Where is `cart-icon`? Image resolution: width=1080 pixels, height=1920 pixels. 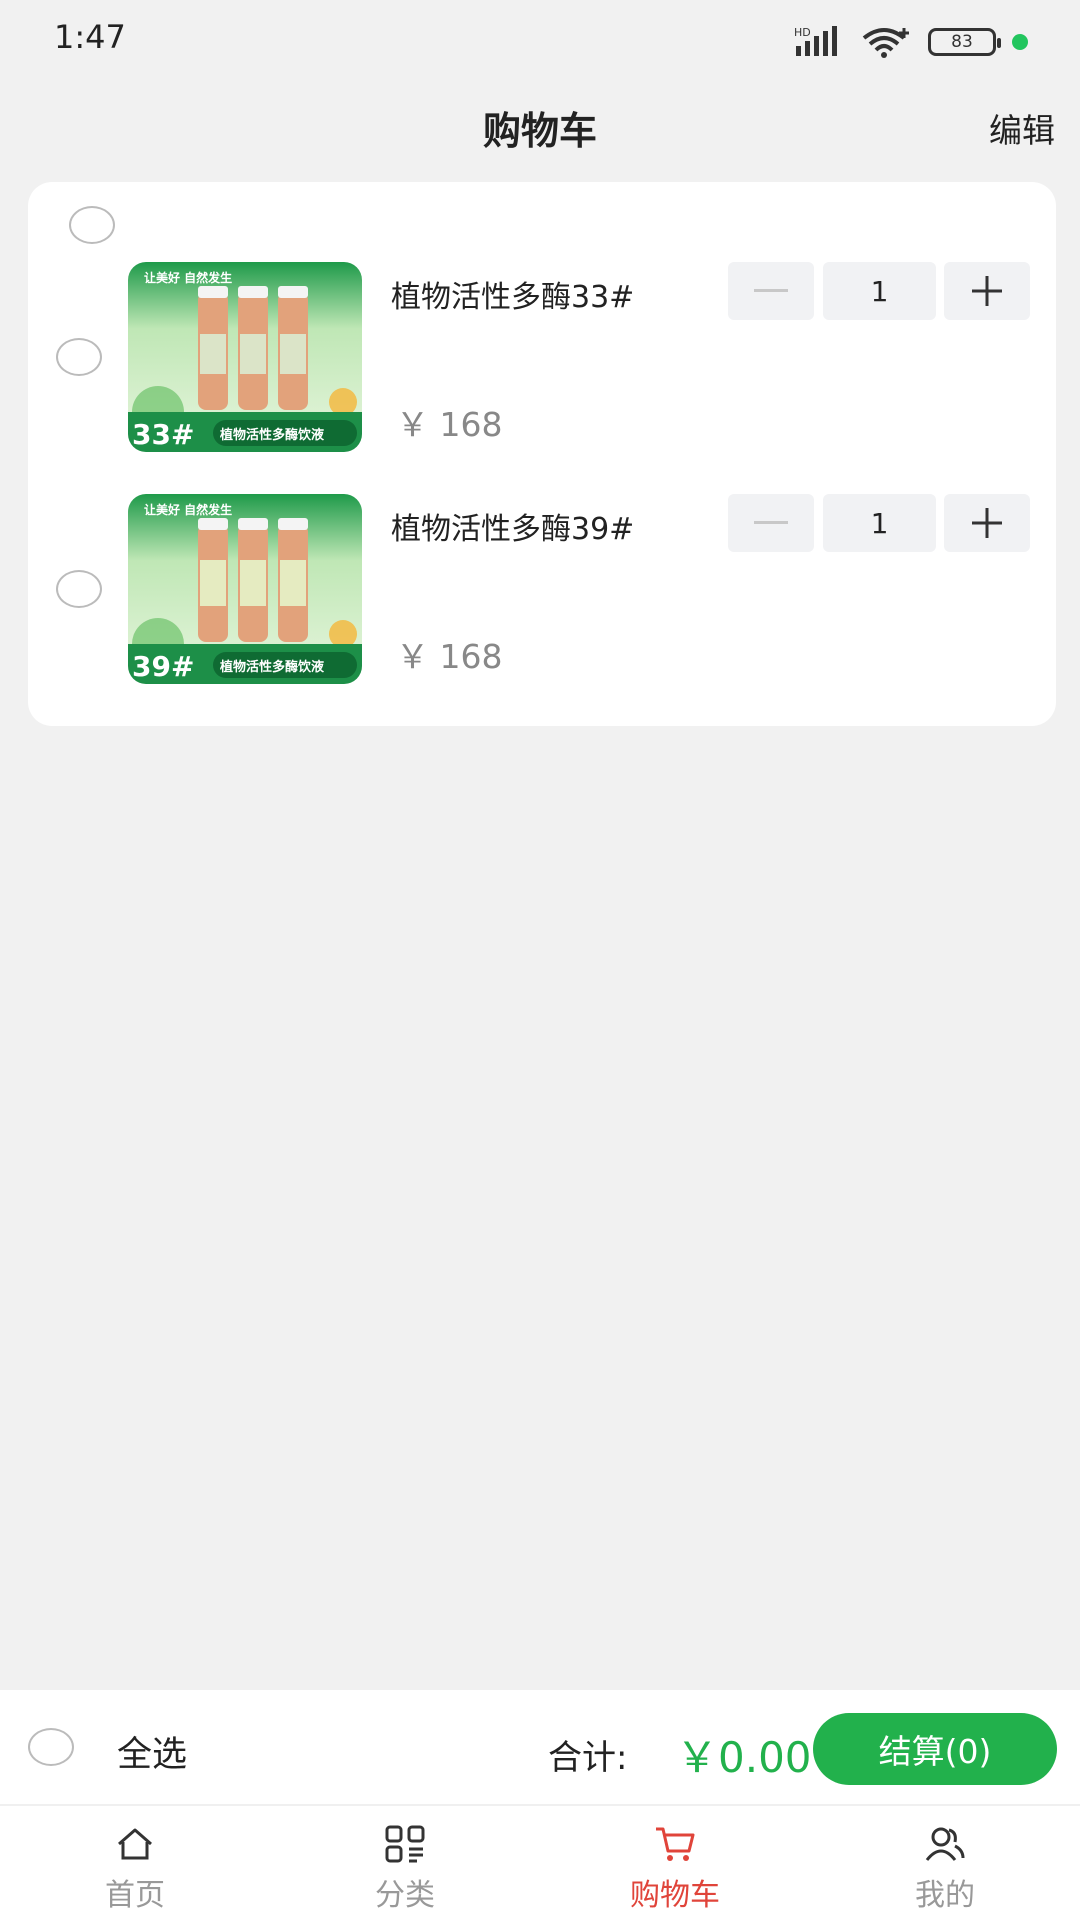 cart-icon is located at coordinates (675, 1844).